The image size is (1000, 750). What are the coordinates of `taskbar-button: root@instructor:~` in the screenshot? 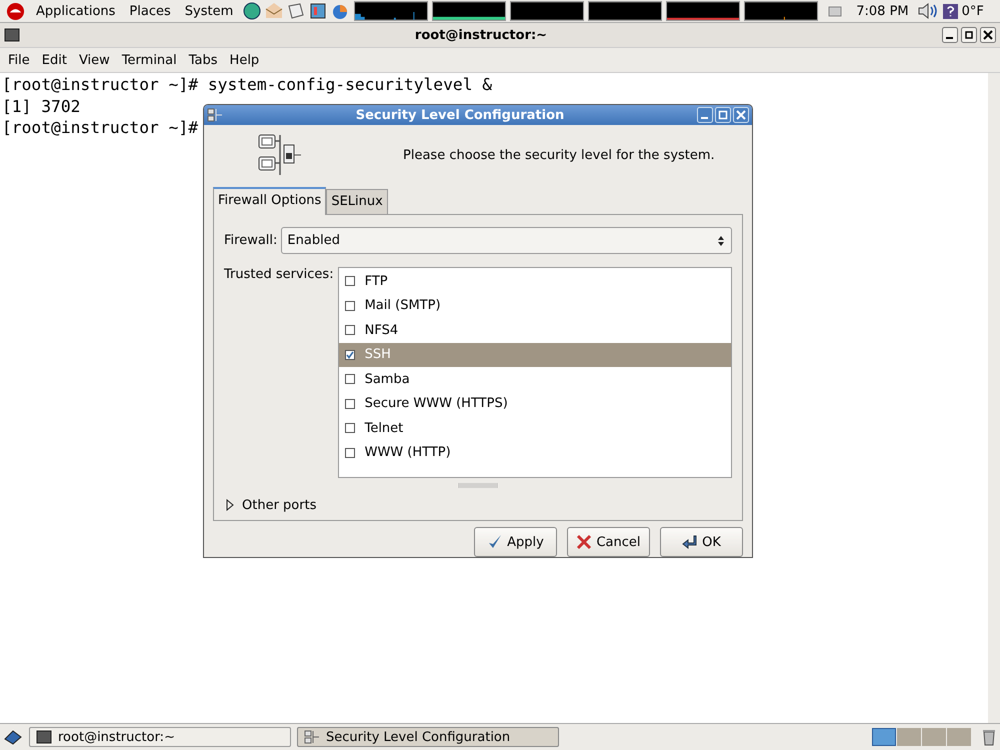 It's located at (160, 737).